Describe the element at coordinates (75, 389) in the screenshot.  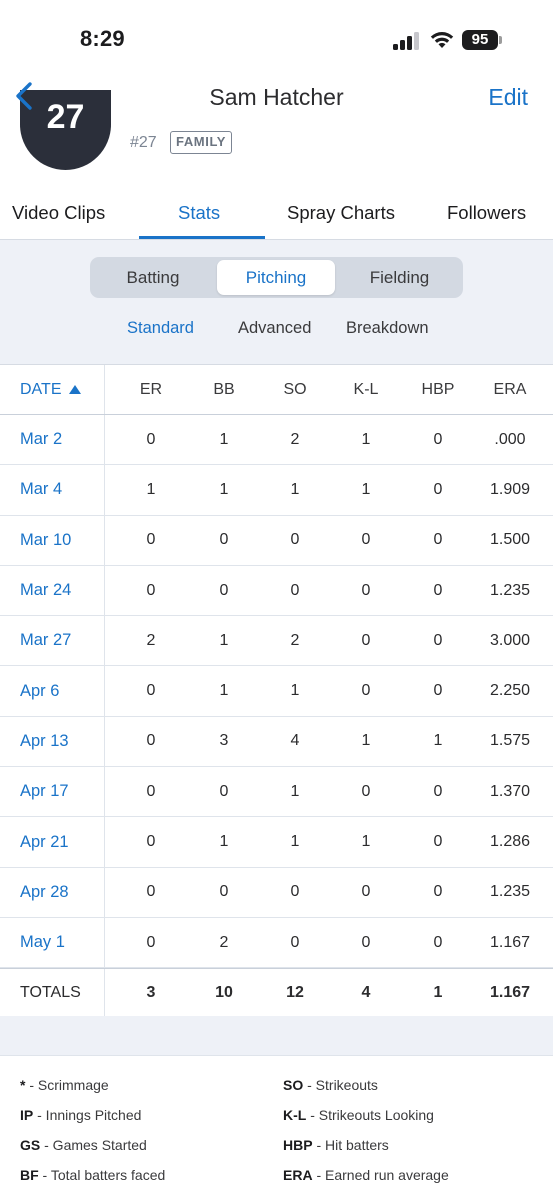
I see `sort-ascending-icon` at that location.